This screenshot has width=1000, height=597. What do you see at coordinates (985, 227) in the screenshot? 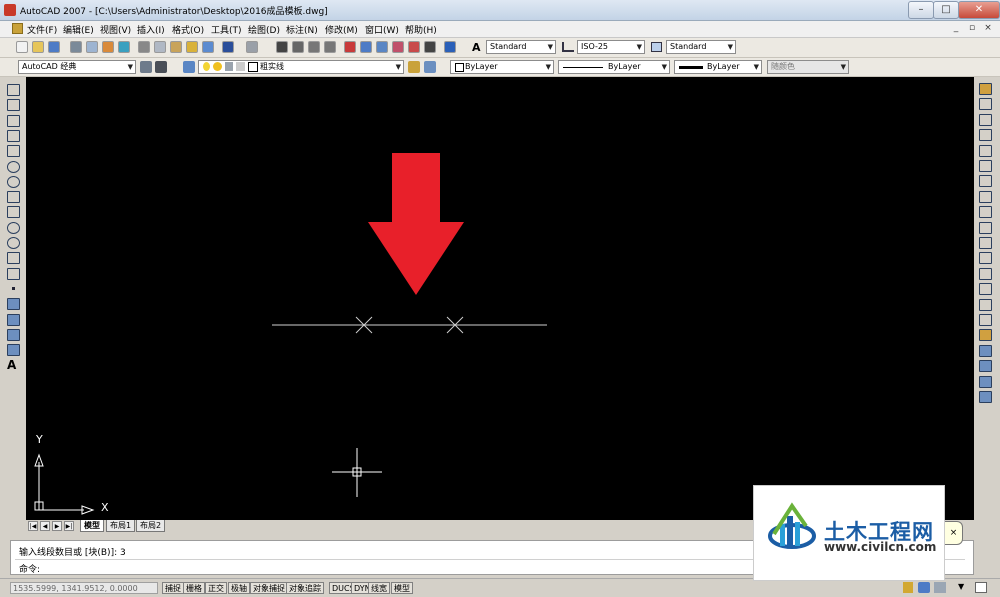
I see `trim-icon` at bounding box center [985, 227].